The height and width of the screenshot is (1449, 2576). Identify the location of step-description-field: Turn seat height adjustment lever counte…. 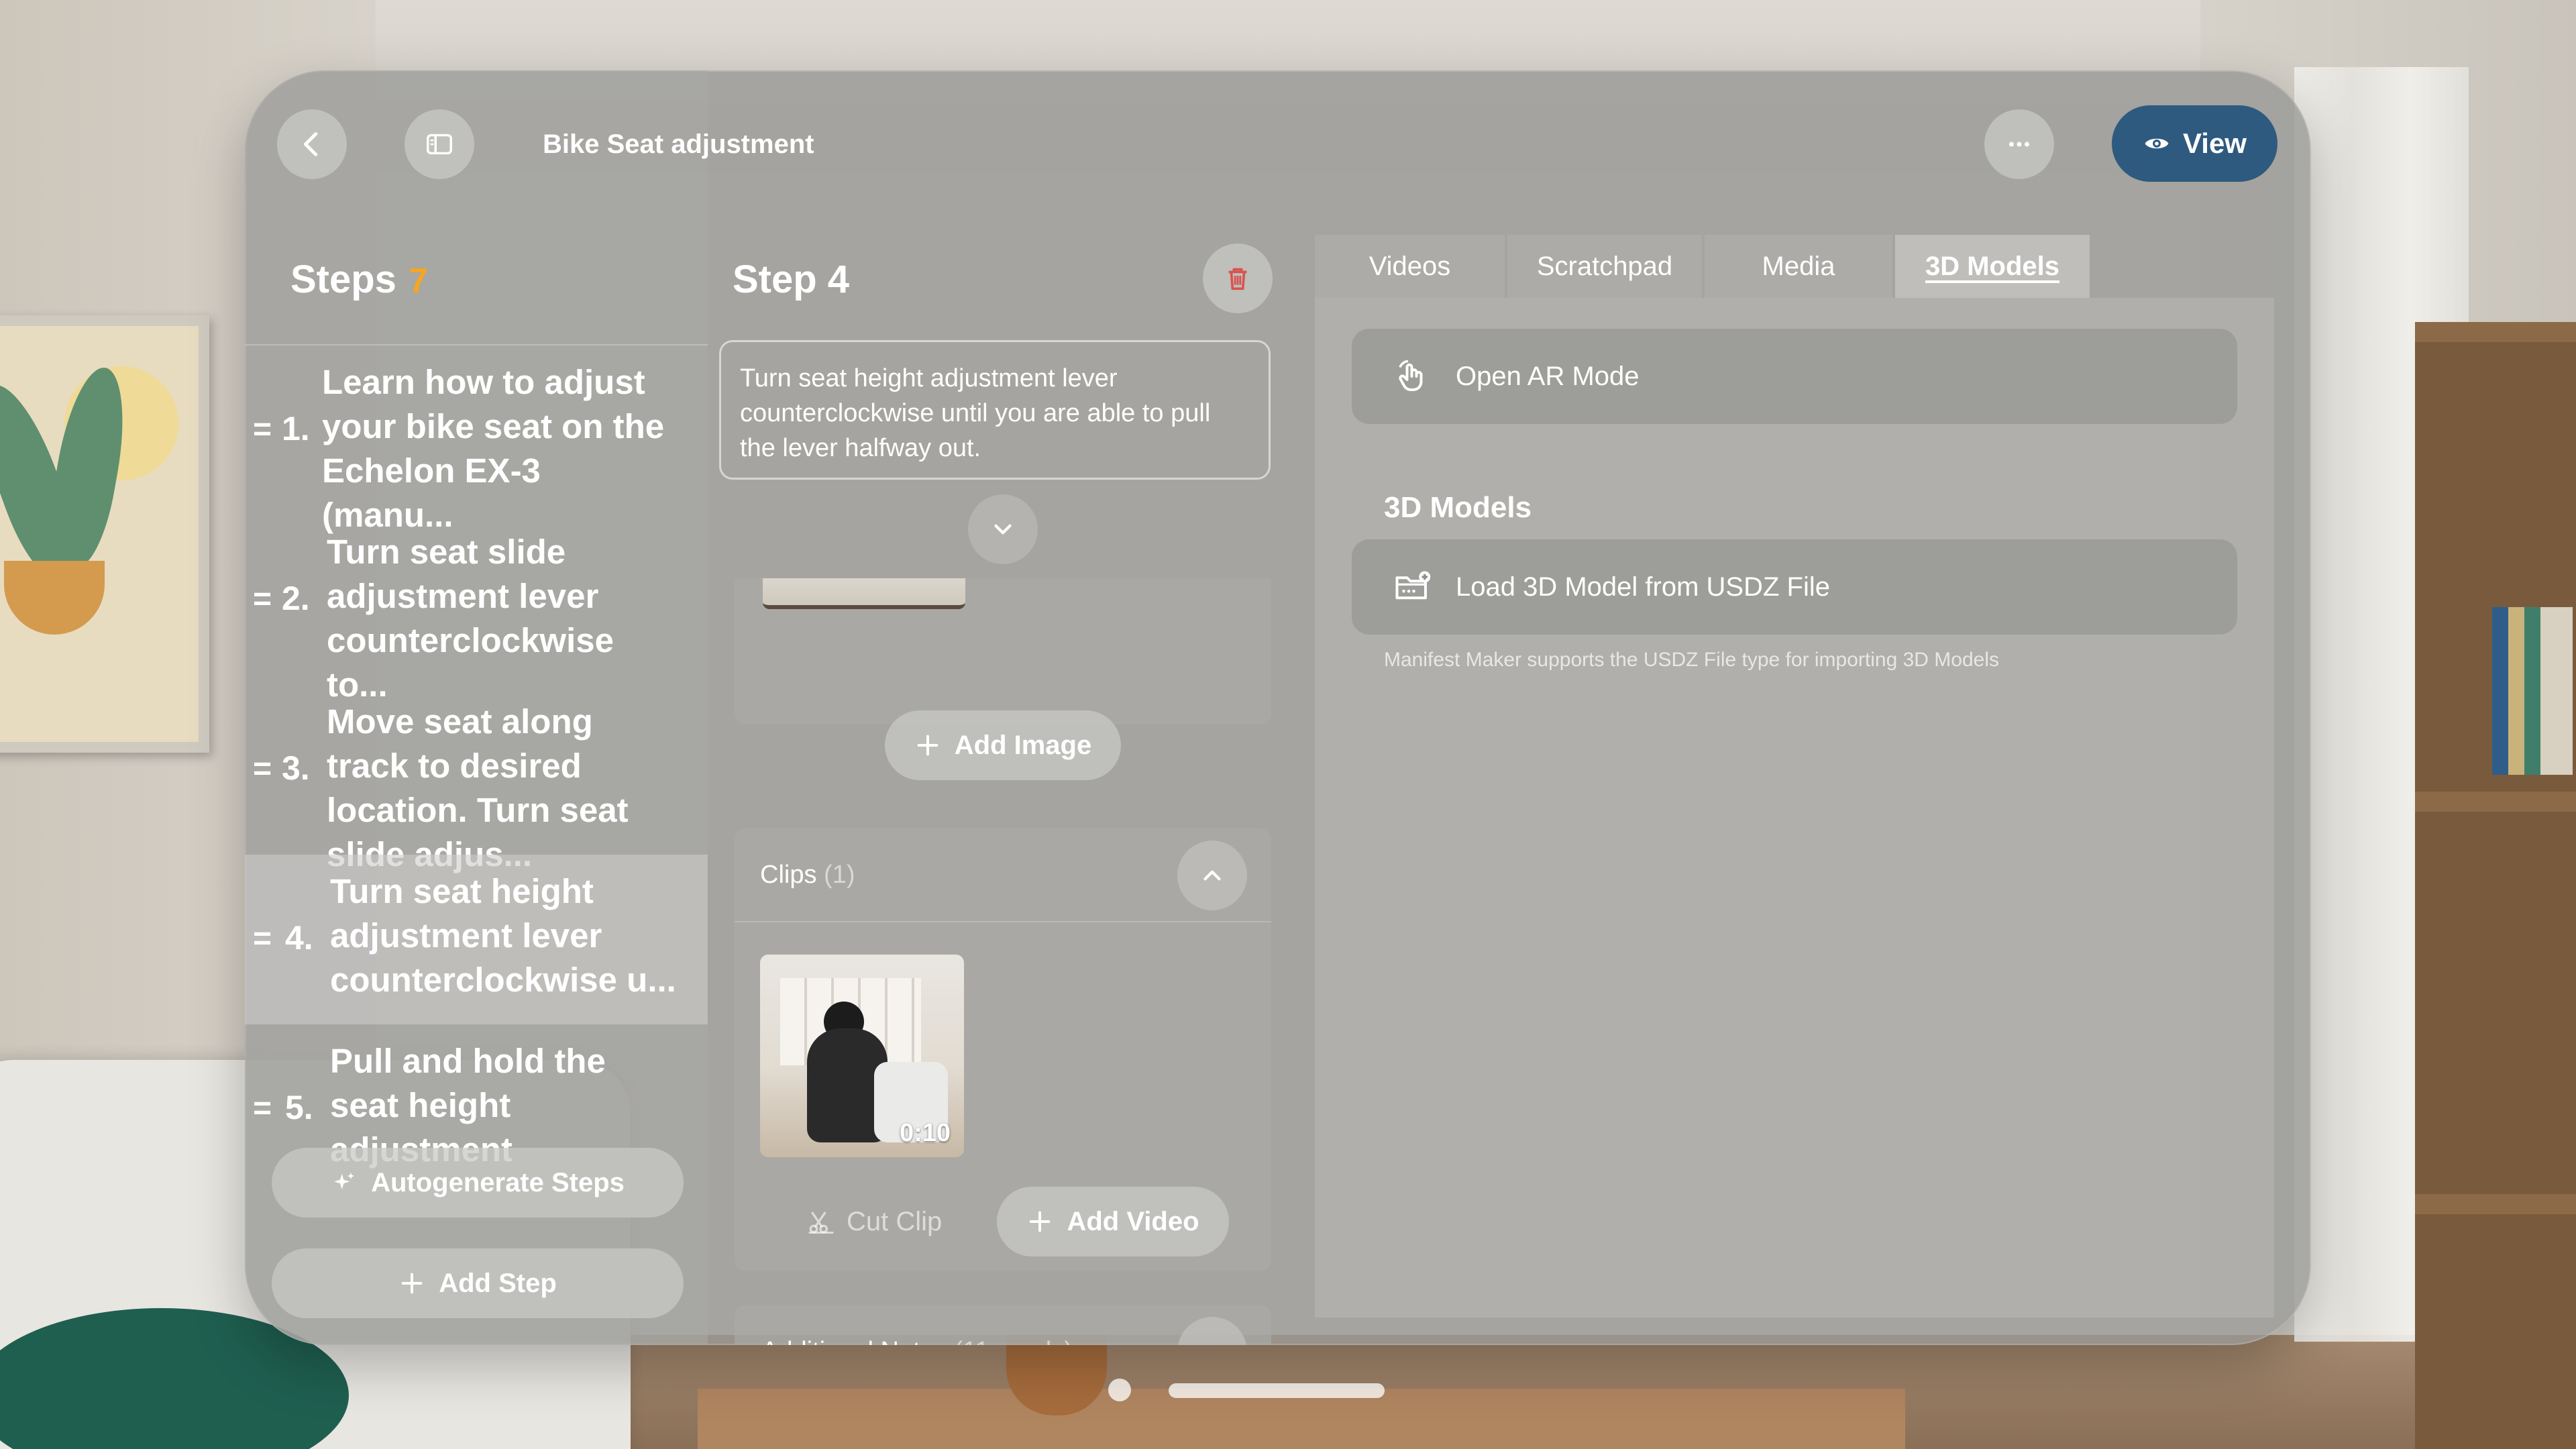
(995, 410).